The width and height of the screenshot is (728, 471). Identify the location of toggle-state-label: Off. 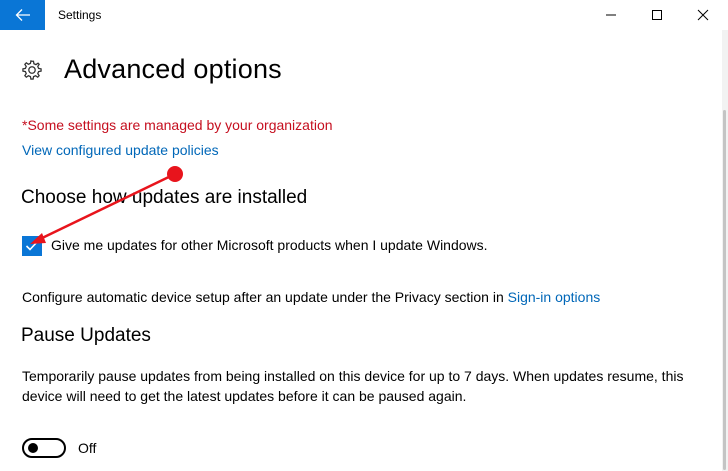
(87, 448).